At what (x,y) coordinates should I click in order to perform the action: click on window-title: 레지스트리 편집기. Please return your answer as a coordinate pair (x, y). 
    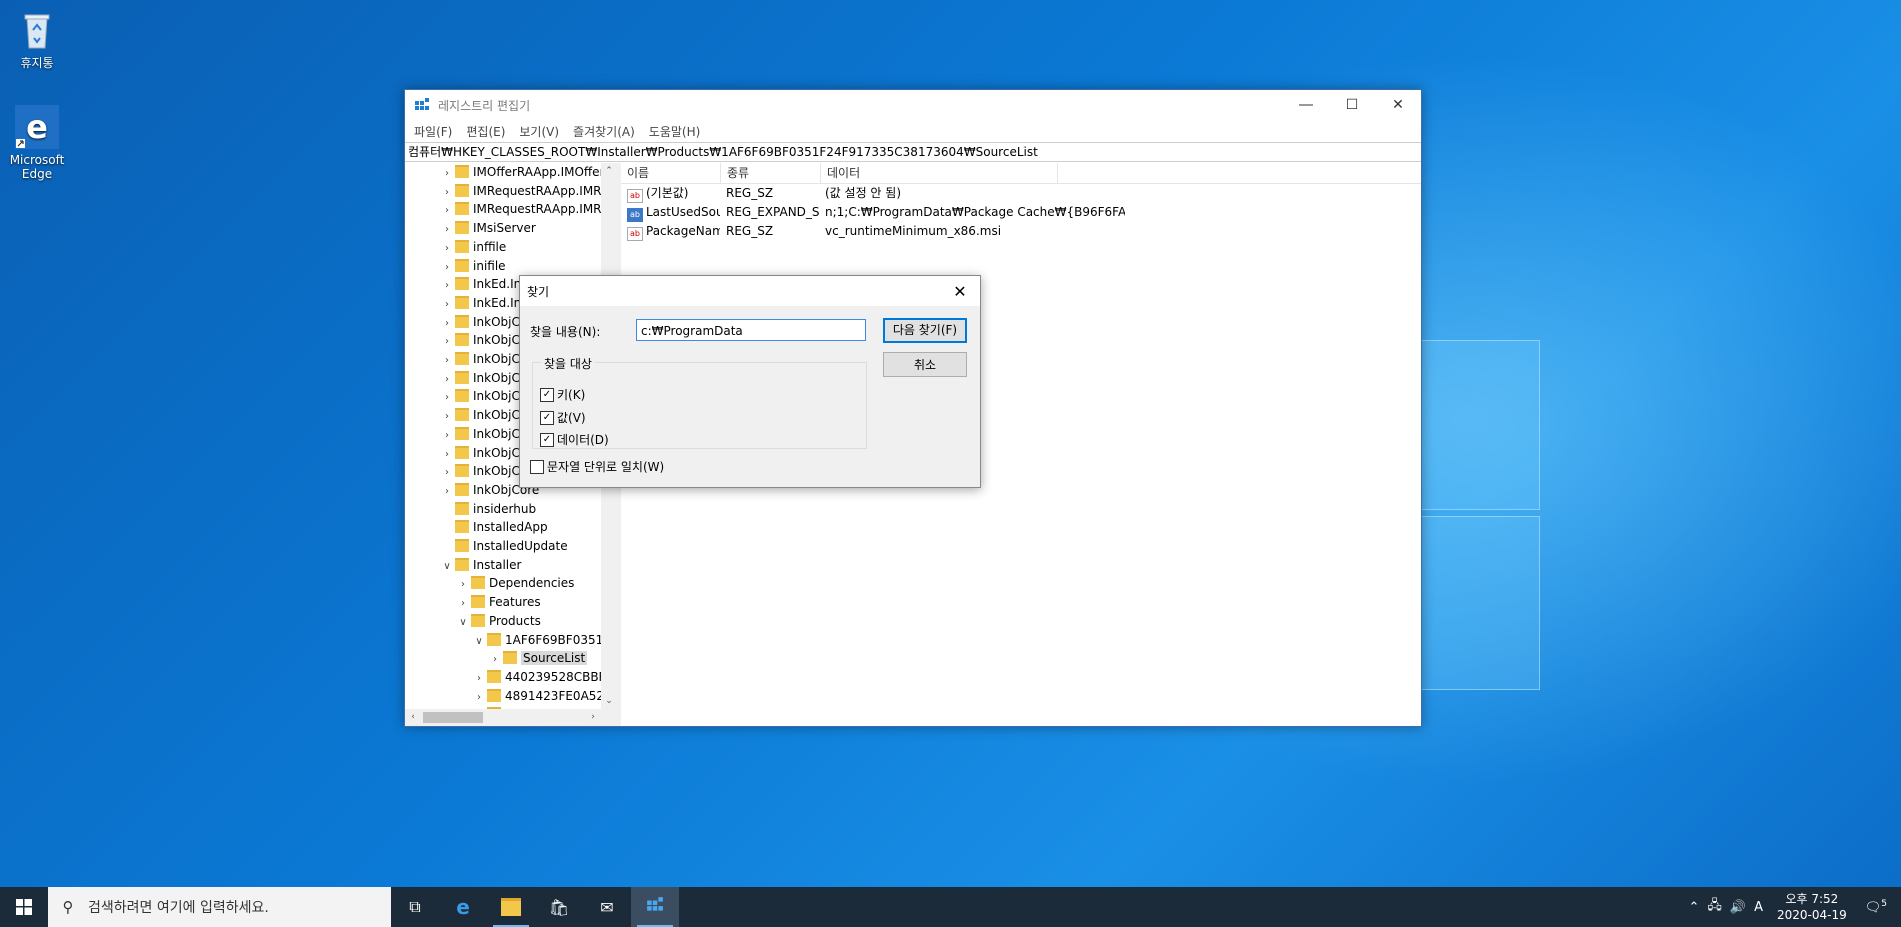
    Looking at the image, I should click on (484, 105).